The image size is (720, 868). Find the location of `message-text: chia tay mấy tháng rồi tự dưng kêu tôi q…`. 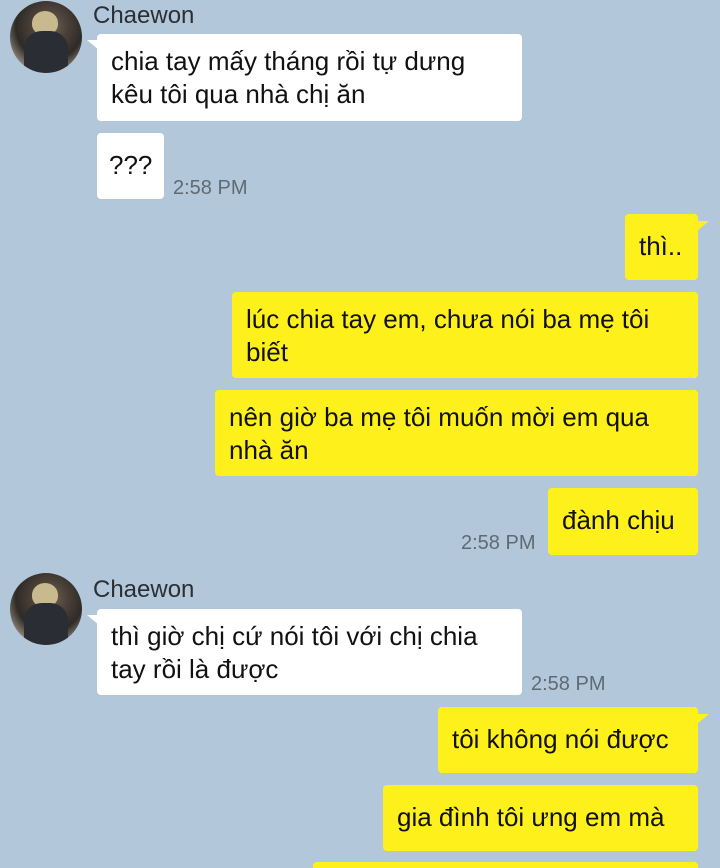

message-text: chia tay mấy tháng rồi tự dưng kêu tôi q… is located at coordinates (288, 77).